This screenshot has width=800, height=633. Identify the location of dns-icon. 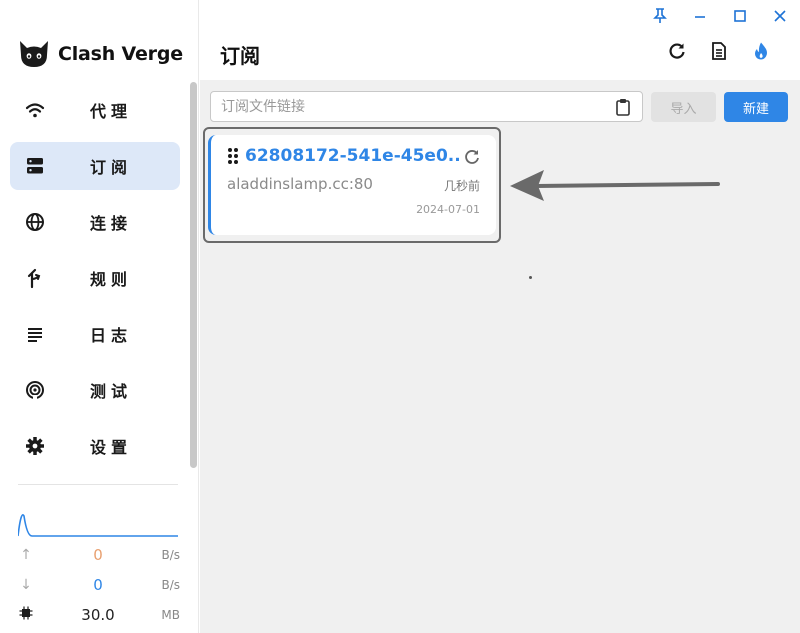
(35, 166).